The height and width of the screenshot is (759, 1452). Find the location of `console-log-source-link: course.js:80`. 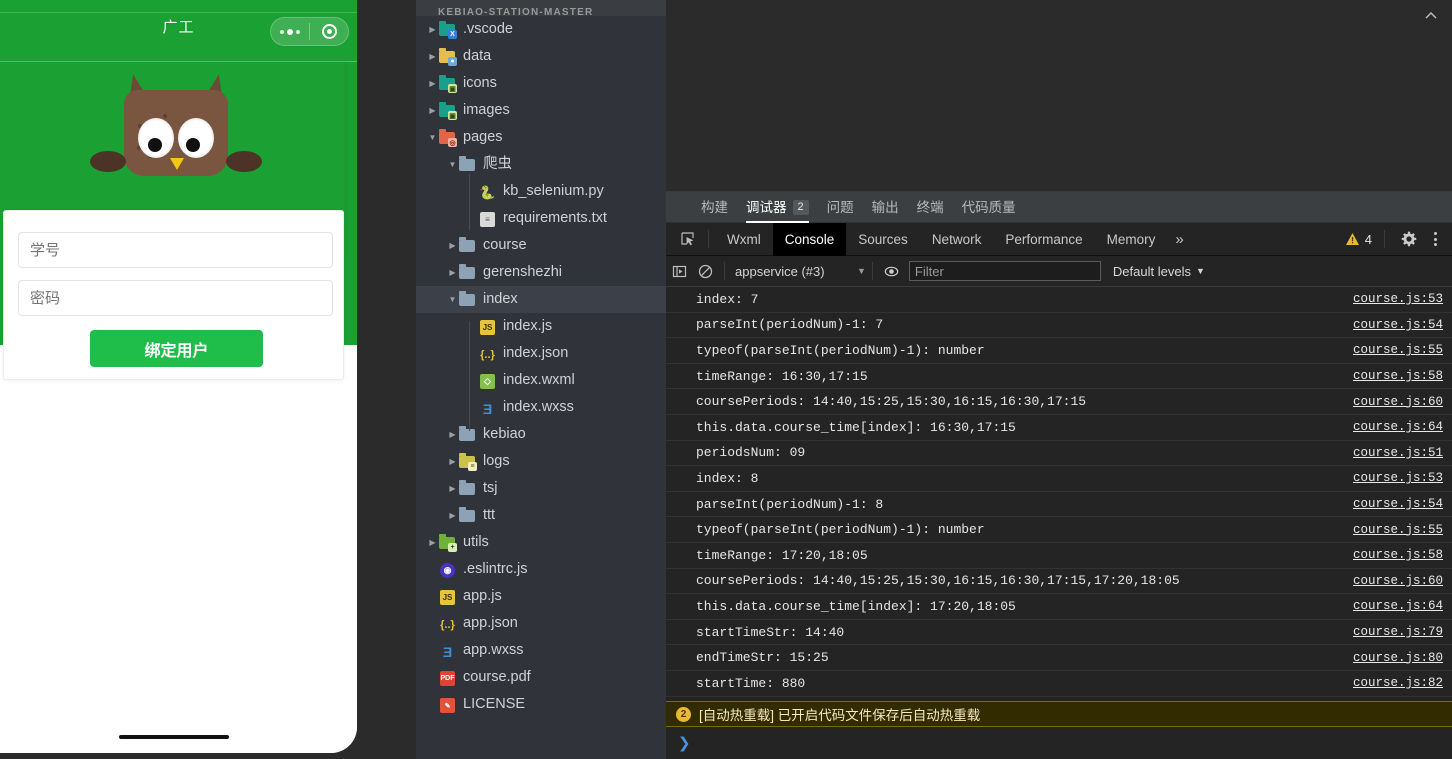

console-log-source-link: course.js:80 is located at coordinates (1398, 658).